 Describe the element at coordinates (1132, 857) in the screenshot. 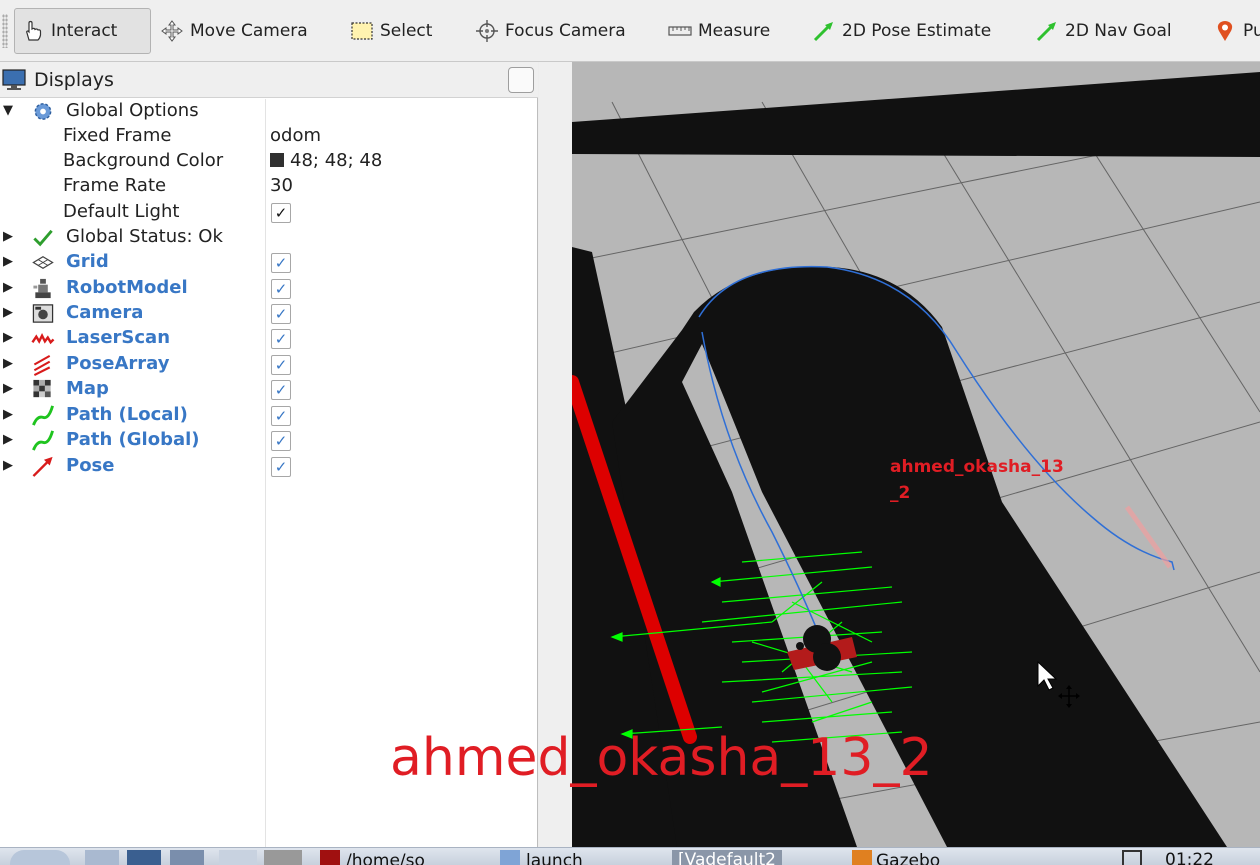

I see `network-icon` at that location.